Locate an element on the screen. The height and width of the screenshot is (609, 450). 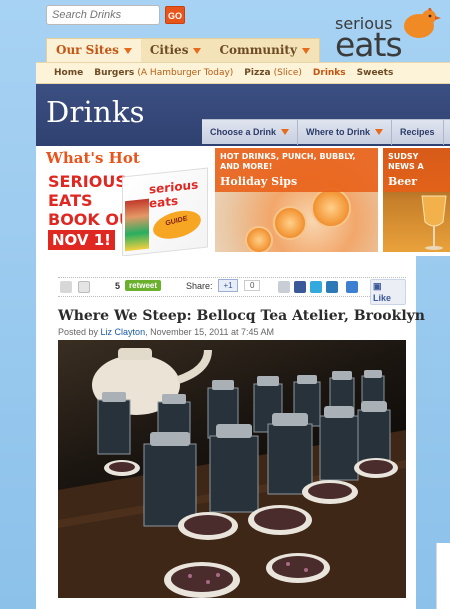
feature-caption: SUDSY NEWS A Beer is located at coordinates (416, 170).